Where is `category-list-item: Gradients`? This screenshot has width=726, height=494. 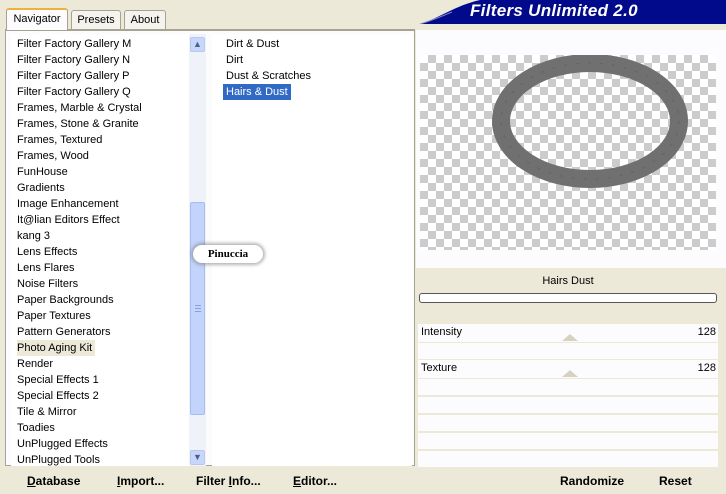
category-list-item: Gradients is located at coordinates (42, 188).